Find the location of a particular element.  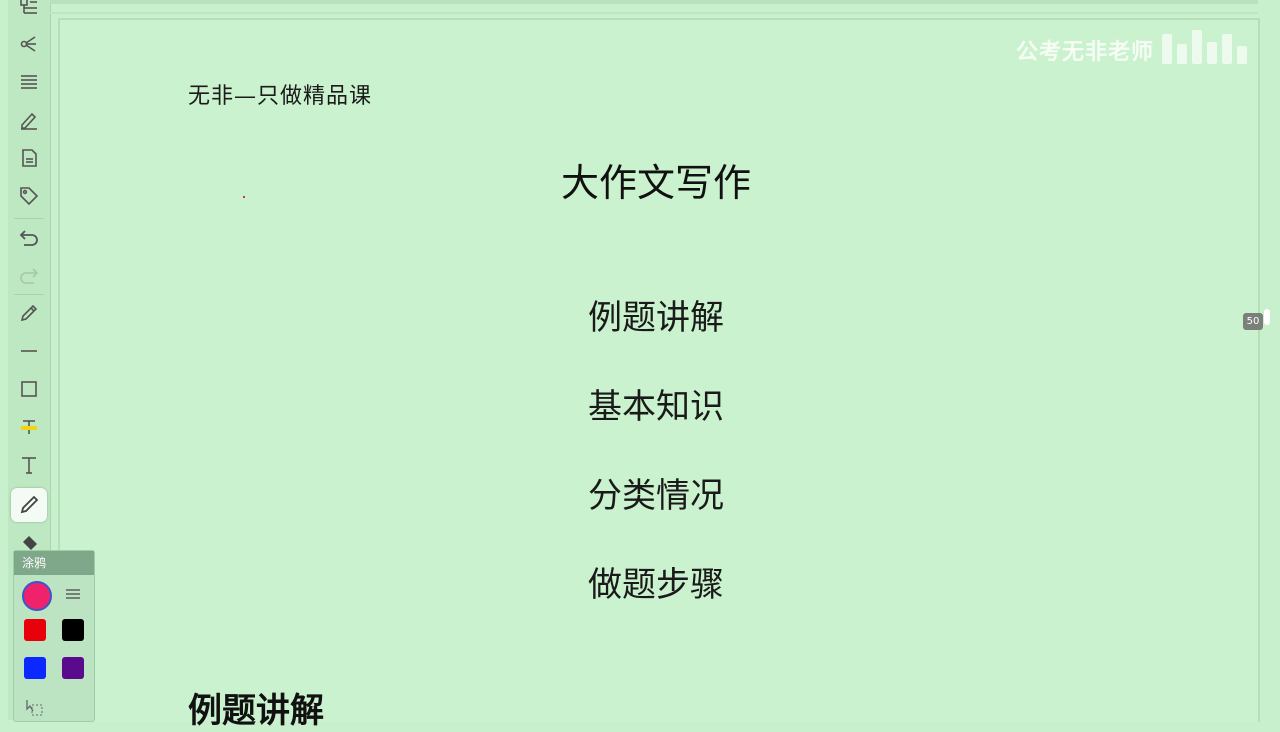

brand-line: 无非—只做精品课 is located at coordinates (280, 96).